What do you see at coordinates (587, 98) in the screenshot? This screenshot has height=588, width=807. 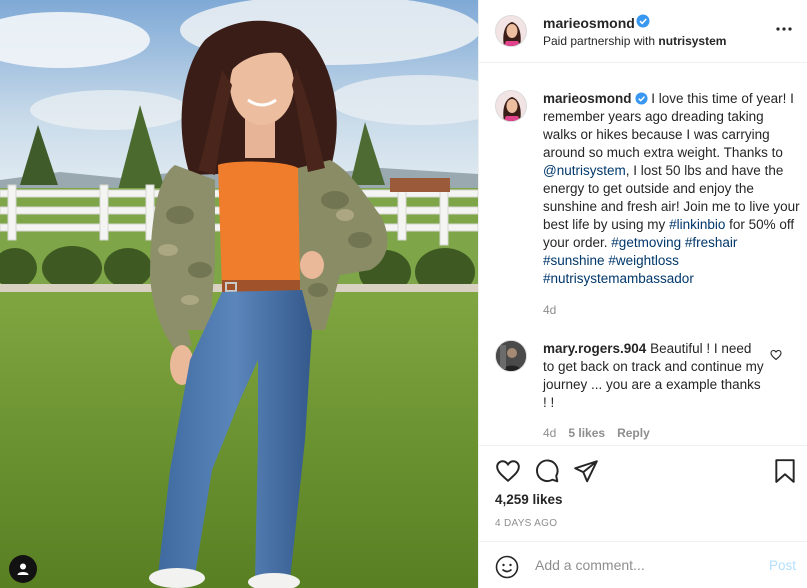 I see `caption-username: marieosmond` at bounding box center [587, 98].